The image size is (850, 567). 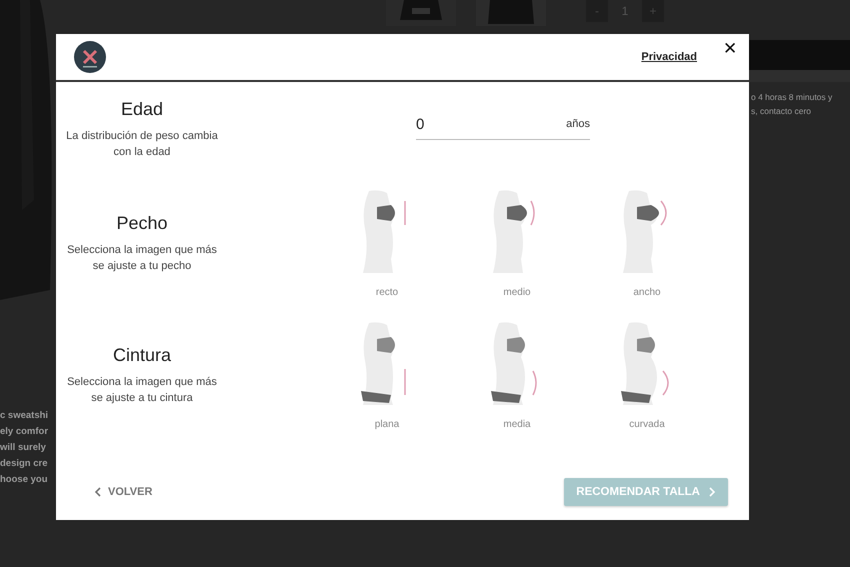 I want to click on logo-icon, so click(x=90, y=57).